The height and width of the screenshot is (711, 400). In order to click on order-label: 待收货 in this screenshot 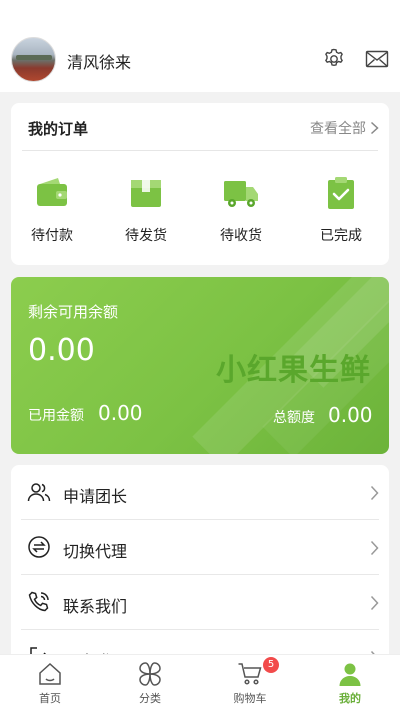, I will do `click(241, 236)`.